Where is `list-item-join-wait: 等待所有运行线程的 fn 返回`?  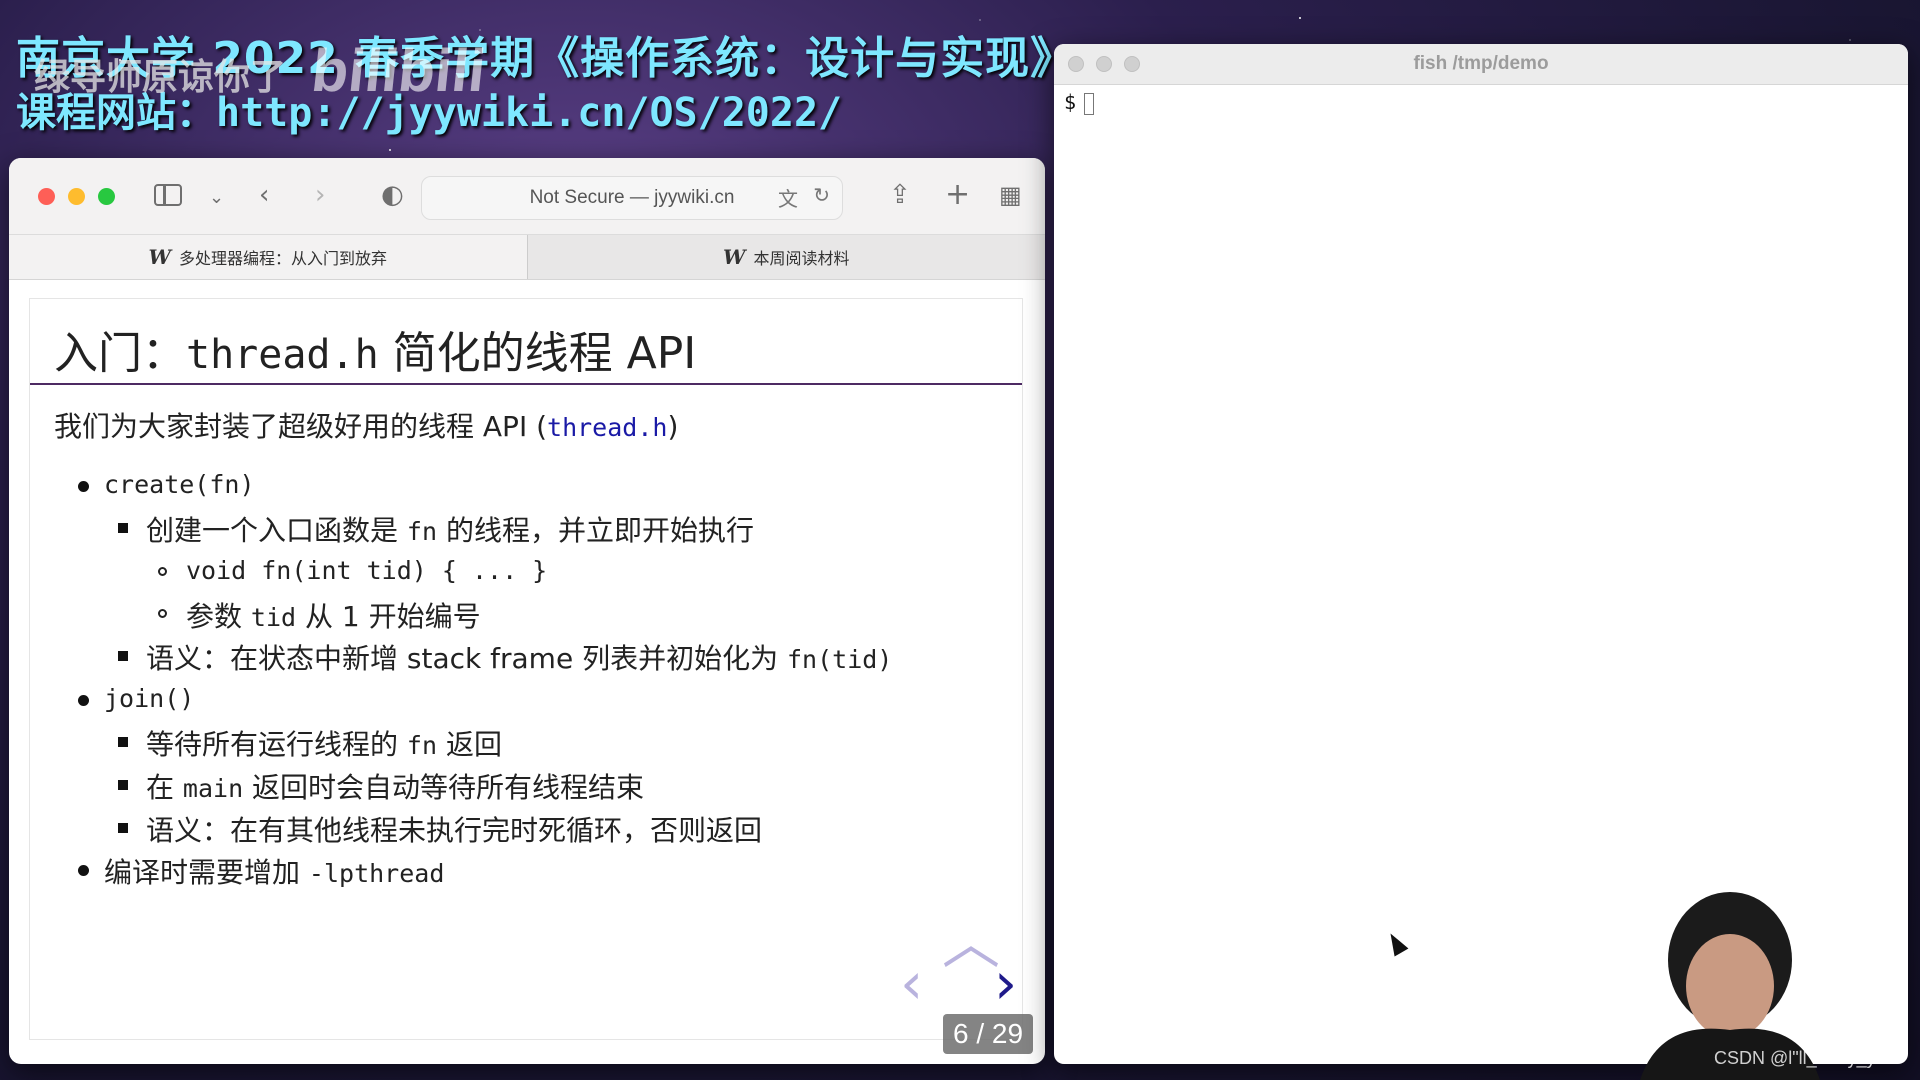
list-item-join-wait: 等待所有运行线程的 fn 返回 is located at coordinates (310, 743).